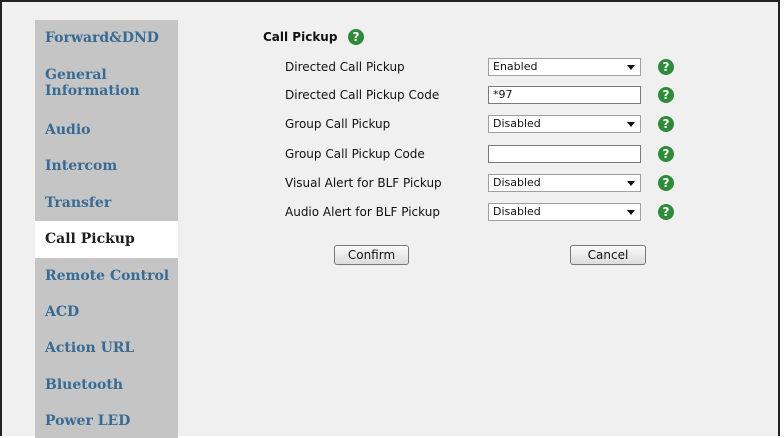  What do you see at coordinates (564, 67) in the screenshot?
I see `directed-call-pickup-select: Enabled` at bounding box center [564, 67].